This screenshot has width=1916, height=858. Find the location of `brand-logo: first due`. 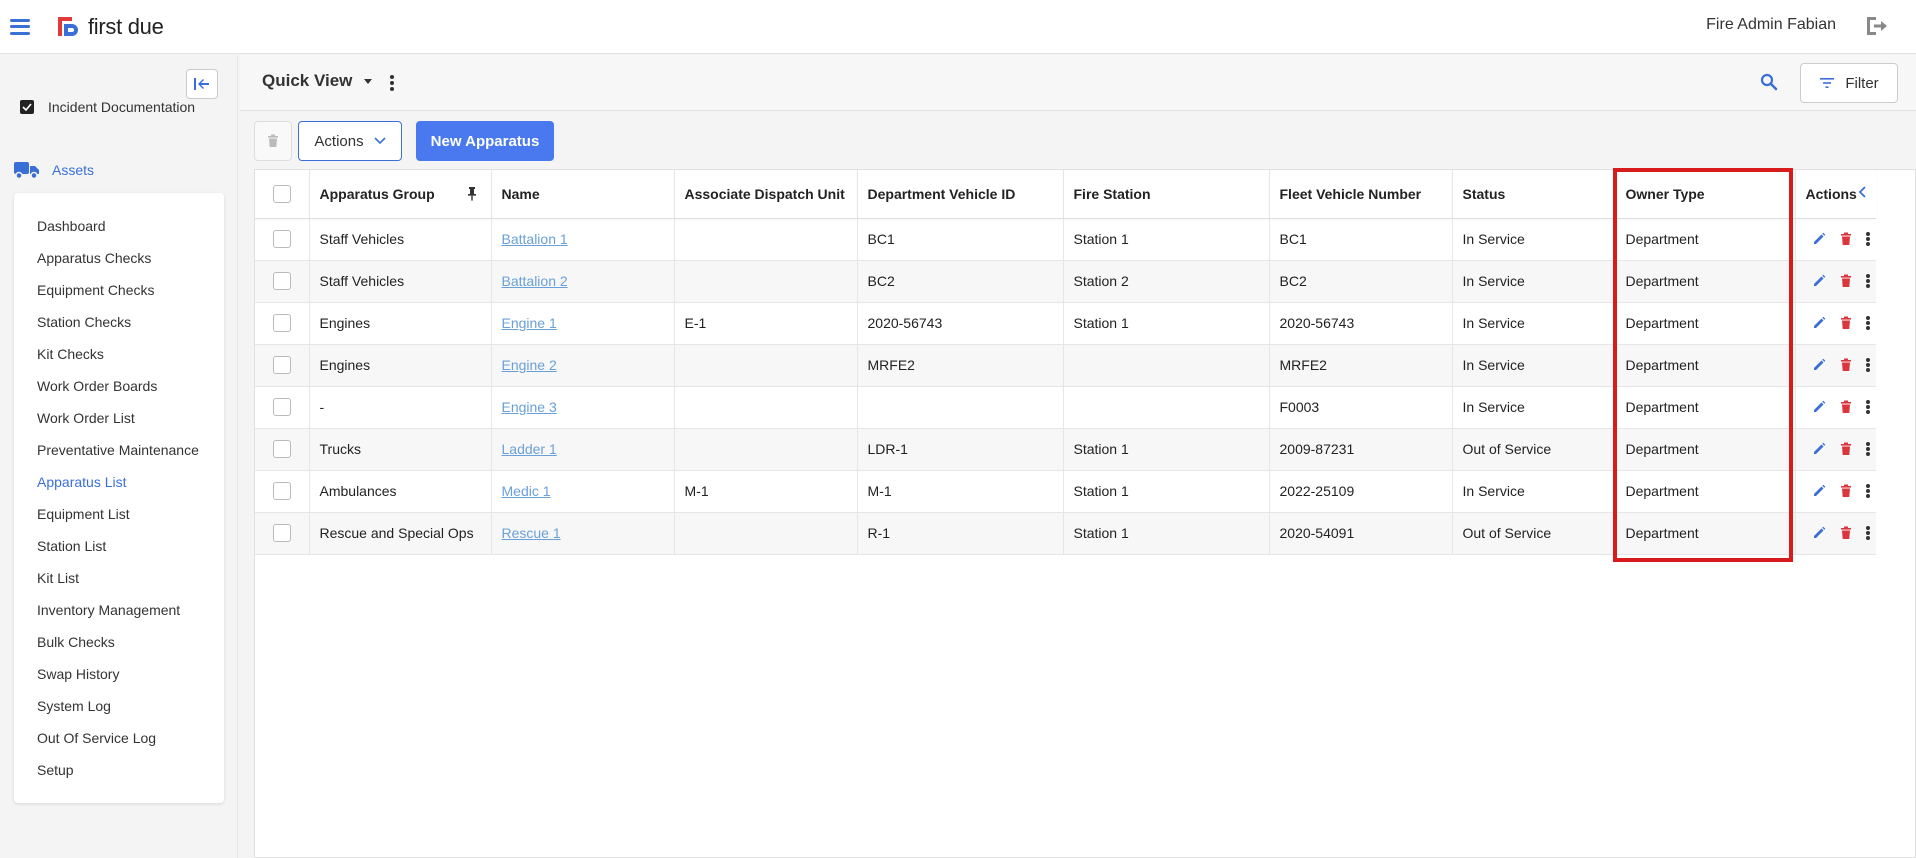

brand-logo: first due is located at coordinates (109, 27).